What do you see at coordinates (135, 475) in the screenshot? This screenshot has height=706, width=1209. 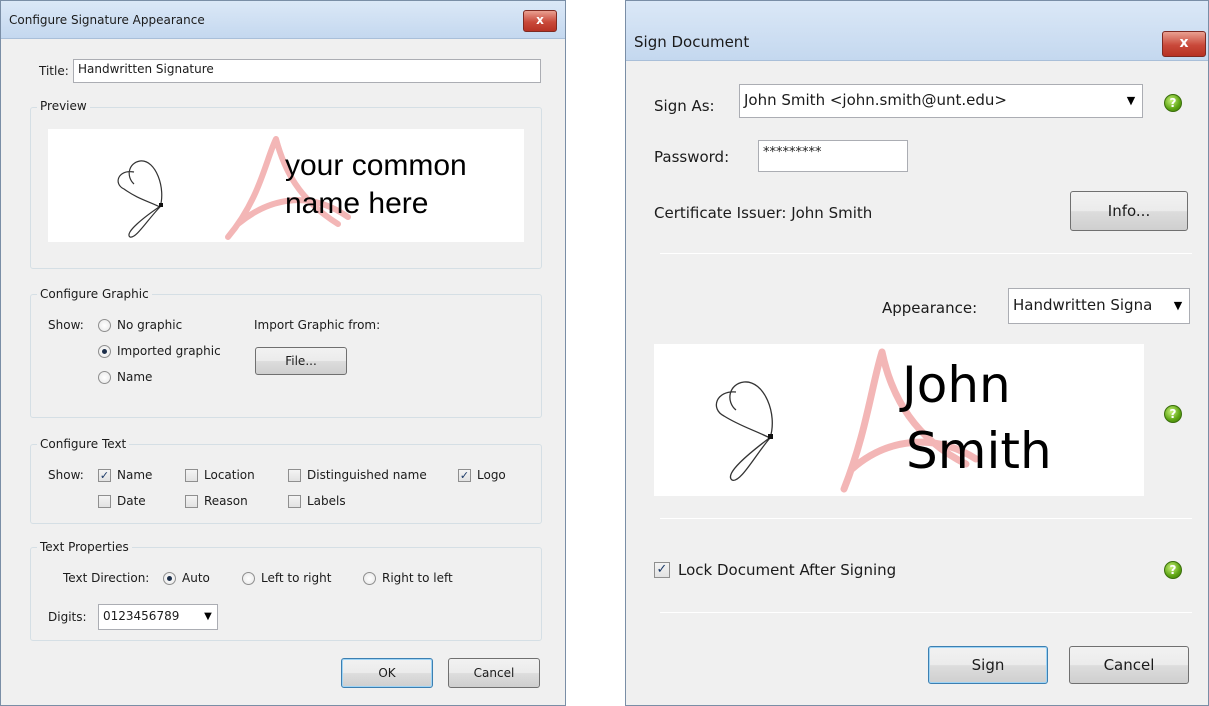 I see `name-checkbox-label: Name` at bounding box center [135, 475].